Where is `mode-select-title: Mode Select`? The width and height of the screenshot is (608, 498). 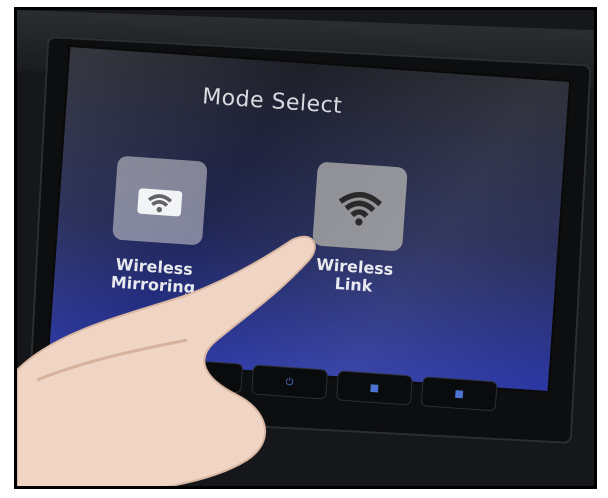
mode-select-title: Mode Select is located at coordinates (272, 102).